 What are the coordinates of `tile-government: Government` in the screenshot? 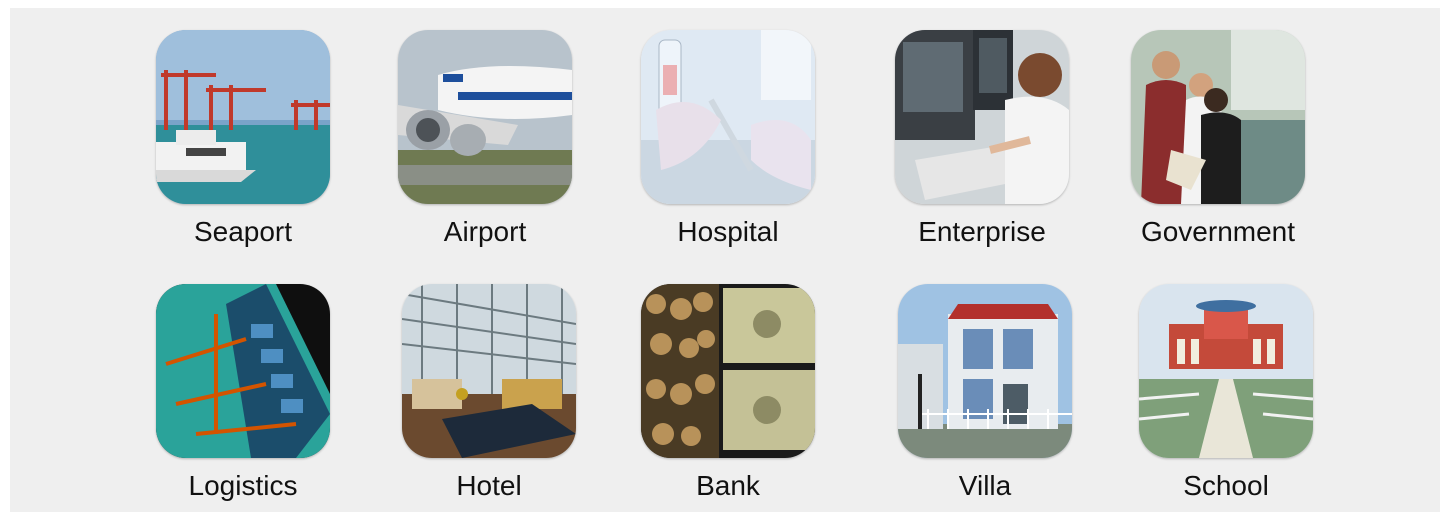 It's located at (1218, 139).